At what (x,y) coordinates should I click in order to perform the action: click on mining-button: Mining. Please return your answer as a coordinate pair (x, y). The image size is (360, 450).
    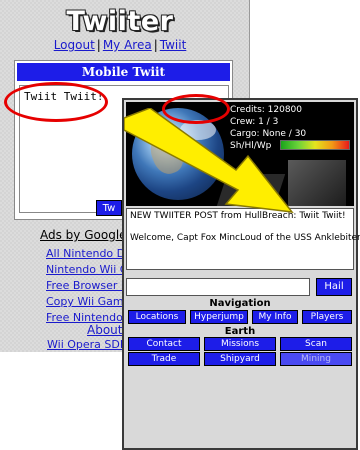
    Looking at the image, I should click on (316, 359).